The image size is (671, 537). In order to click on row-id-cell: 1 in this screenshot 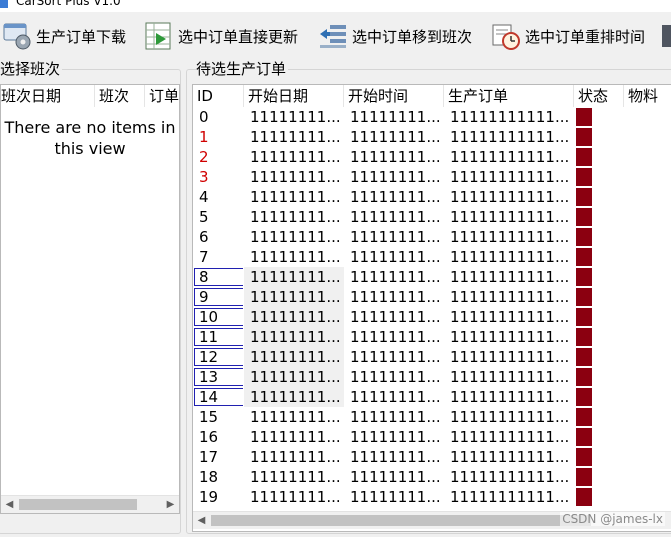, I will do `click(204, 137)`.